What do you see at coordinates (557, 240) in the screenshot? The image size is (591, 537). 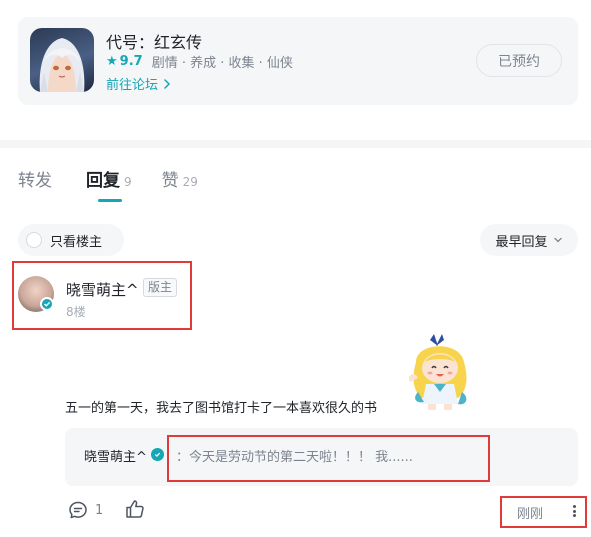 I see `chevron-down-icon` at bounding box center [557, 240].